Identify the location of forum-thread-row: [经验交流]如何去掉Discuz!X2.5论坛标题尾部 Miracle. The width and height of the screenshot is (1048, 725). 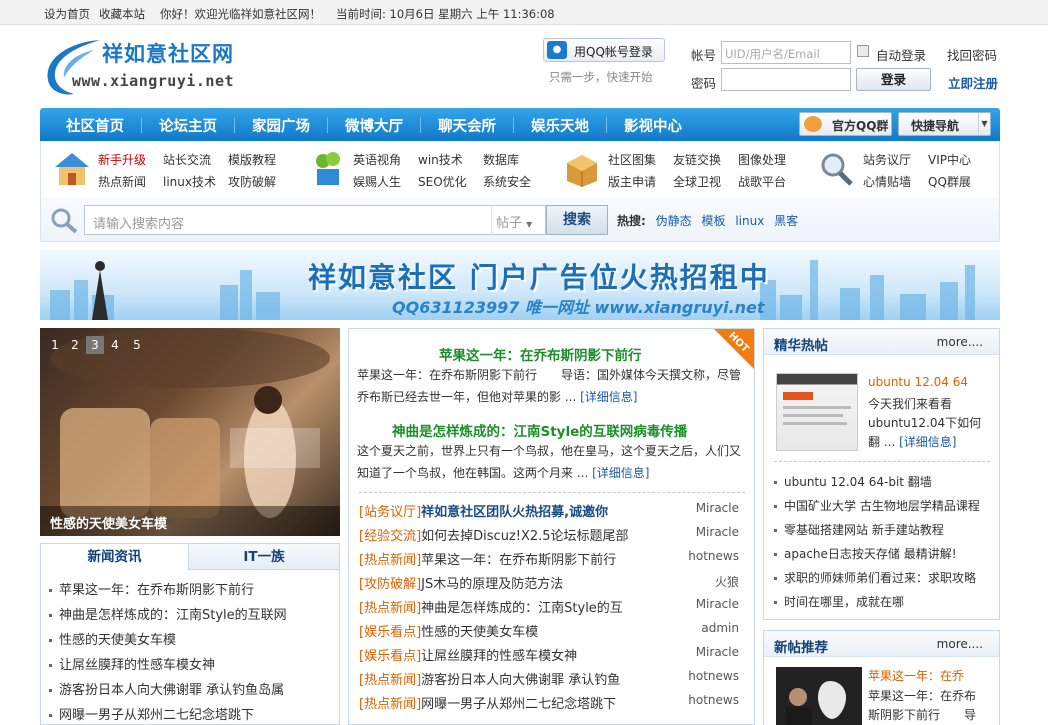
(554, 536).